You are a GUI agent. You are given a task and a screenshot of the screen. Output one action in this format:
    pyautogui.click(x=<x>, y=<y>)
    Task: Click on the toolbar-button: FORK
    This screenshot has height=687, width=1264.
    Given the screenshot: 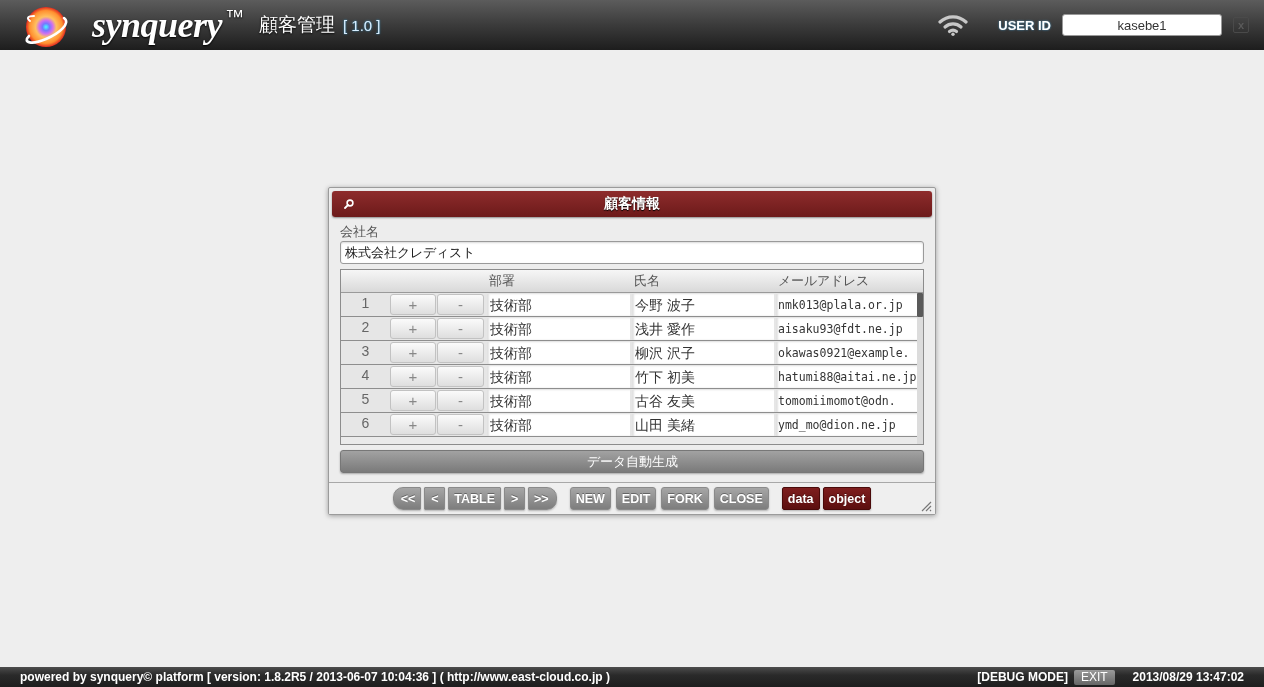 What is the action you would take?
    pyautogui.click(x=685, y=498)
    